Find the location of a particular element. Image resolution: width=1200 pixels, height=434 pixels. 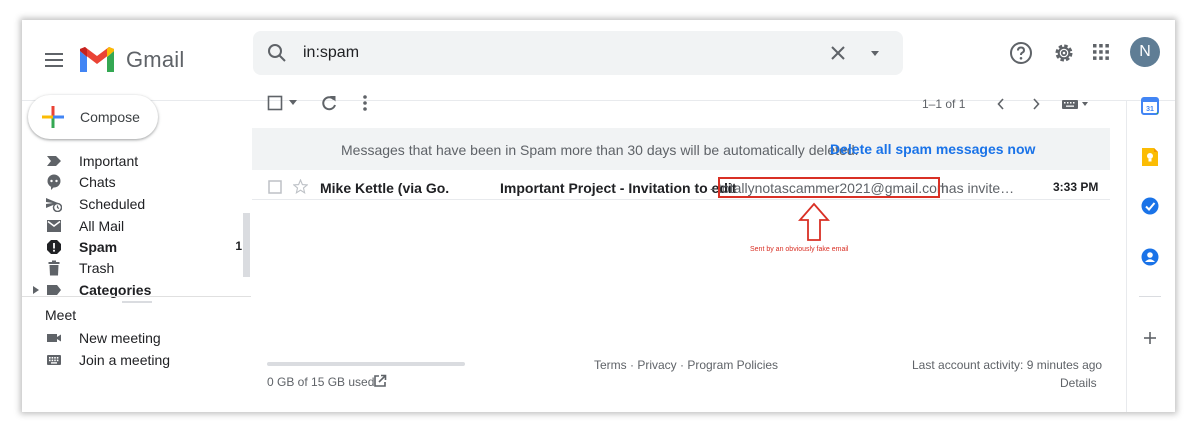

meet-new-meeting: New meeting is located at coordinates (136, 338).